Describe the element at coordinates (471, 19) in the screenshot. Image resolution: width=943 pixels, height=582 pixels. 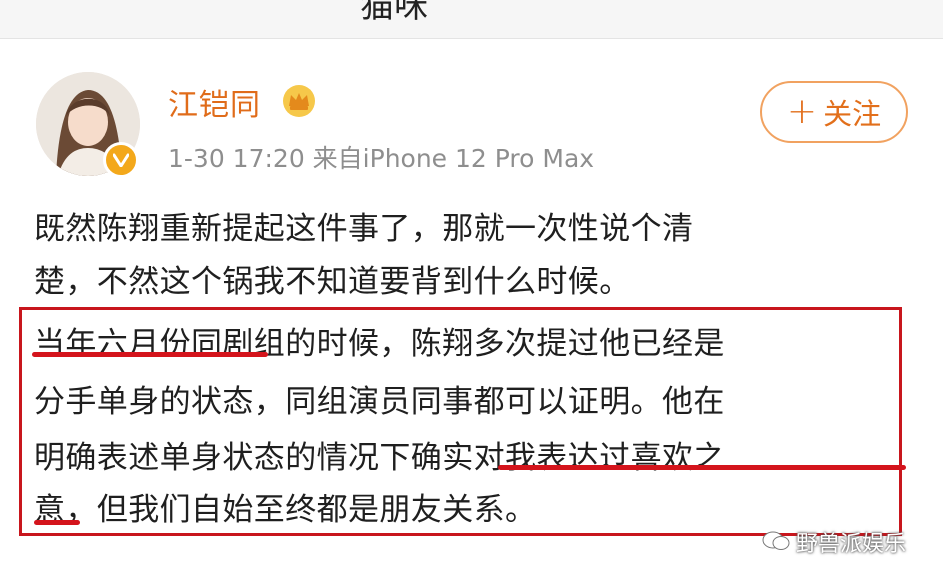
I see `top-bar: 猫咪` at that location.